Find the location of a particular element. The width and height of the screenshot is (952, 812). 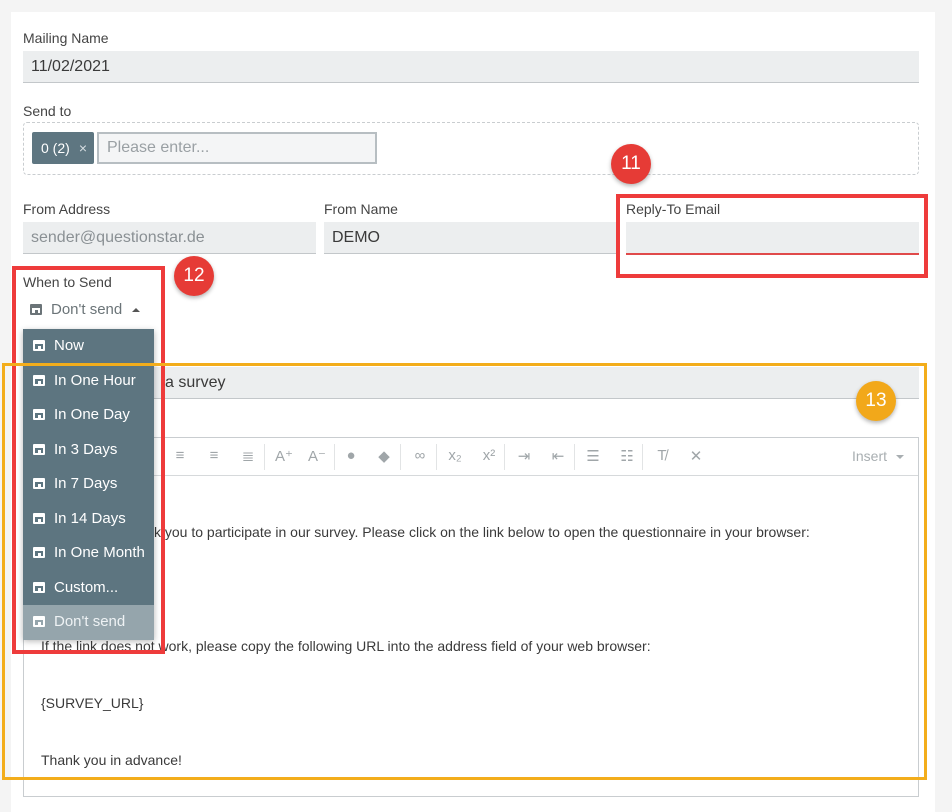

from-address-label: From Address is located at coordinates (67, 209).